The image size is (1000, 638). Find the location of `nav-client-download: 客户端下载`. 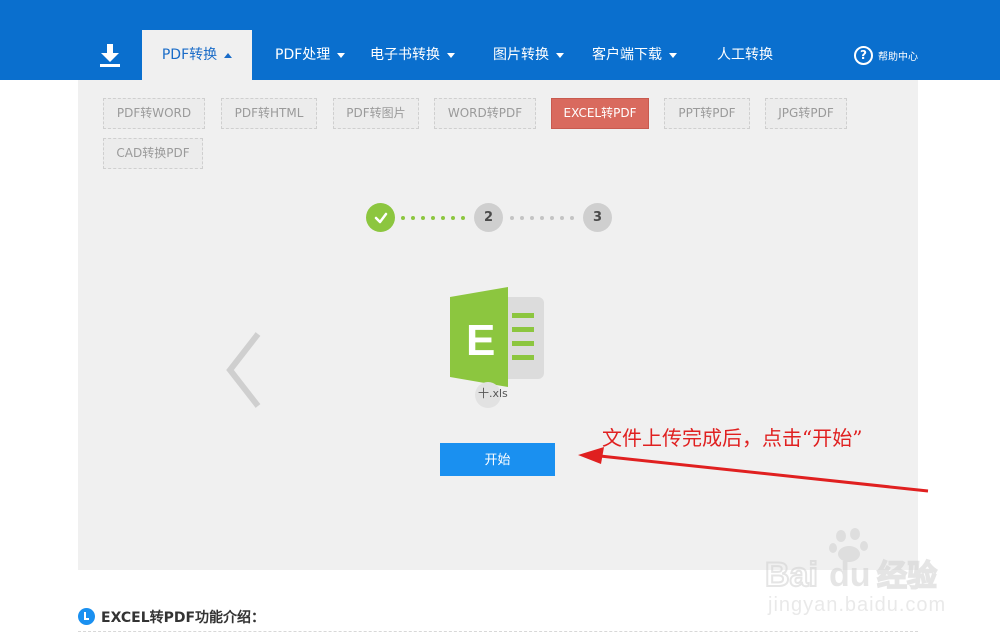

nav-client-download: 客户端下载 is located at coordinates (634, 55).